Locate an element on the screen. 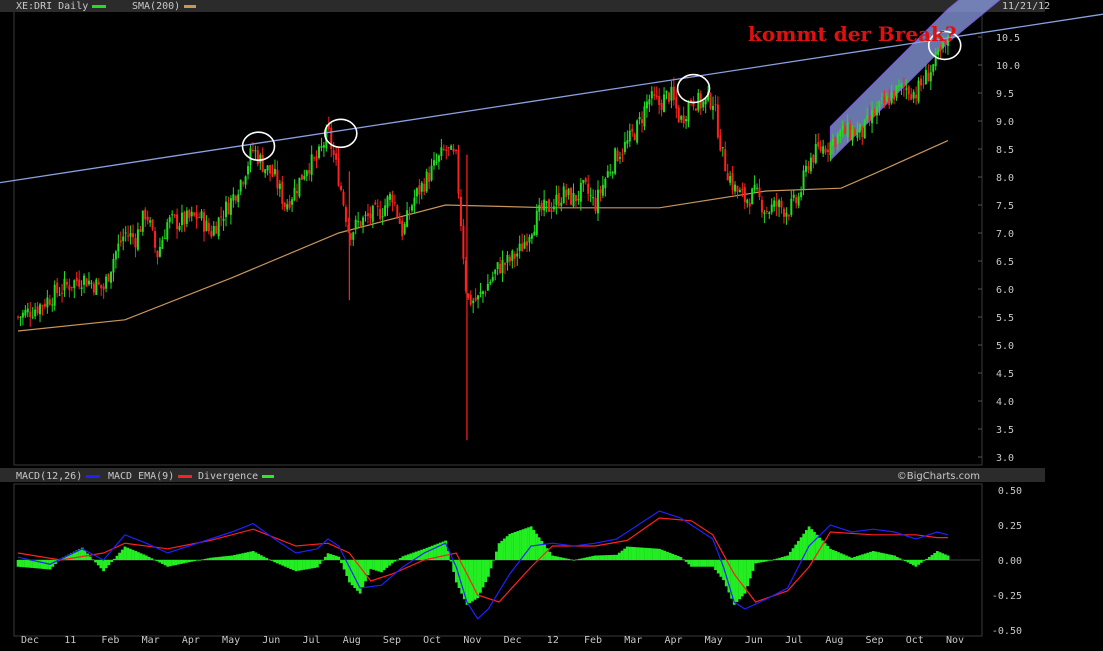 Image resolution: width=1103 pixels, height=651 pixels. div-label: Divergence is located at coordinates (228, 476).